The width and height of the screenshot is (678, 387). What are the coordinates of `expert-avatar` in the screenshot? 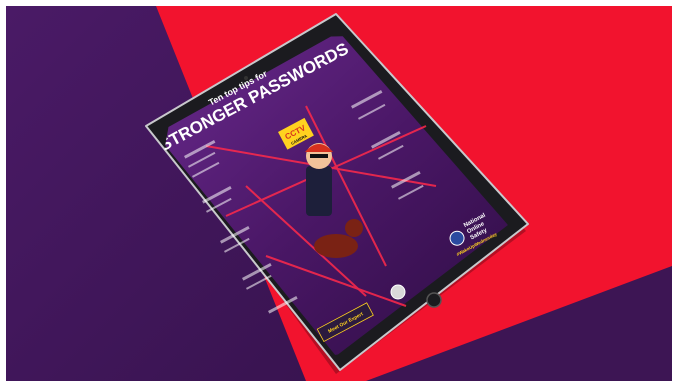 It's located at (398, 292).